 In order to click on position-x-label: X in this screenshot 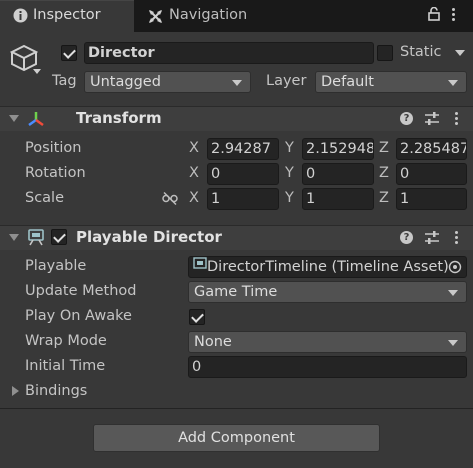, I will do `click(194, 148)`.